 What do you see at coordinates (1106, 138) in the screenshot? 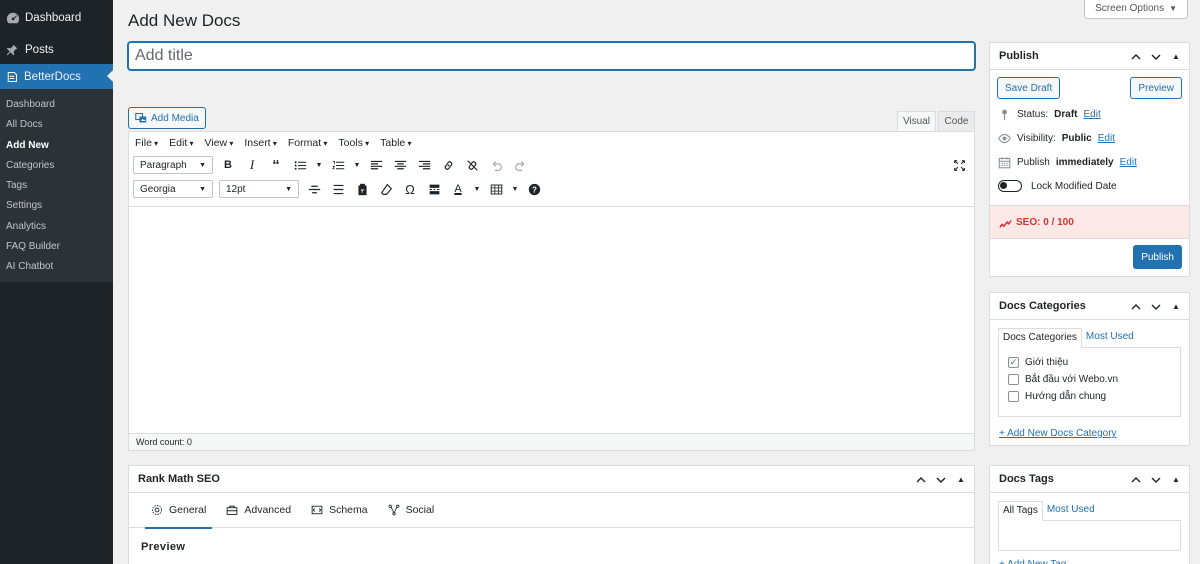
I see `edit-visibility-link: Edit` at bounding box center [1106, 138].